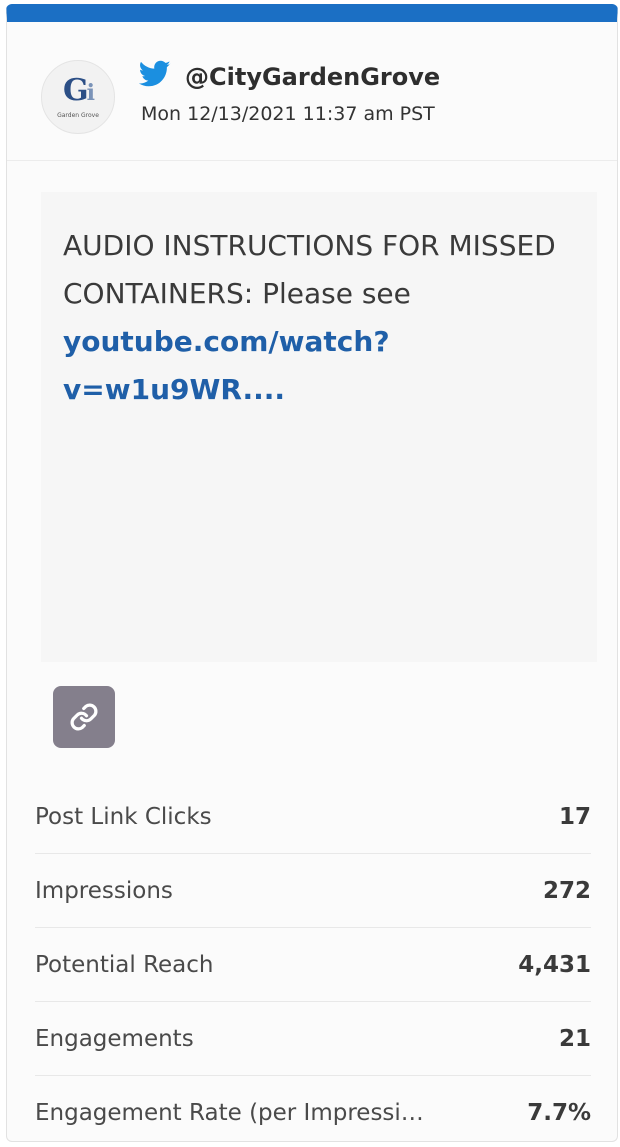 The height and width of the screenshot is (1147, 620). Describe the element at coordinates (123, 816) in the screenshot. I see `stat-label: Post Link Clicks` at that location.